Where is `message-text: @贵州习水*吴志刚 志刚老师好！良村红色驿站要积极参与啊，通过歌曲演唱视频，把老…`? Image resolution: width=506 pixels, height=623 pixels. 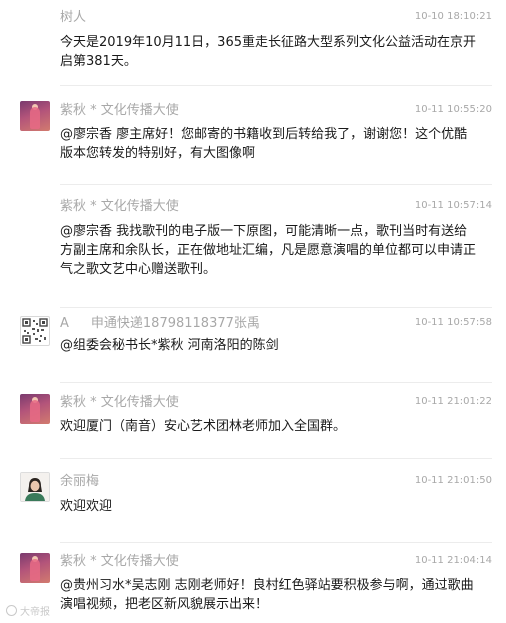 message-text: @贵州习水*吴志刚 志刚老师好！良村红色驿站要积极参与啊，通过歌曲演唱视频，把老… is located at coordinates (267, 595).